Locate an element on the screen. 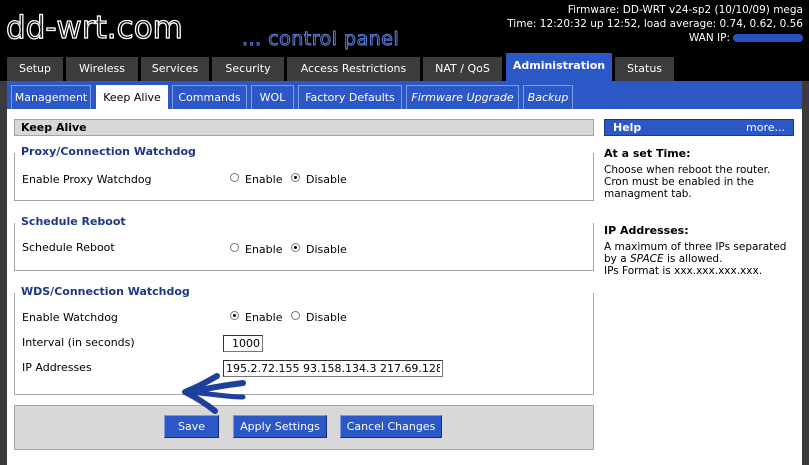 This screenshot has width=809, height=465. proxy-enable-radio: Enable is located at coordinates (256, 180).